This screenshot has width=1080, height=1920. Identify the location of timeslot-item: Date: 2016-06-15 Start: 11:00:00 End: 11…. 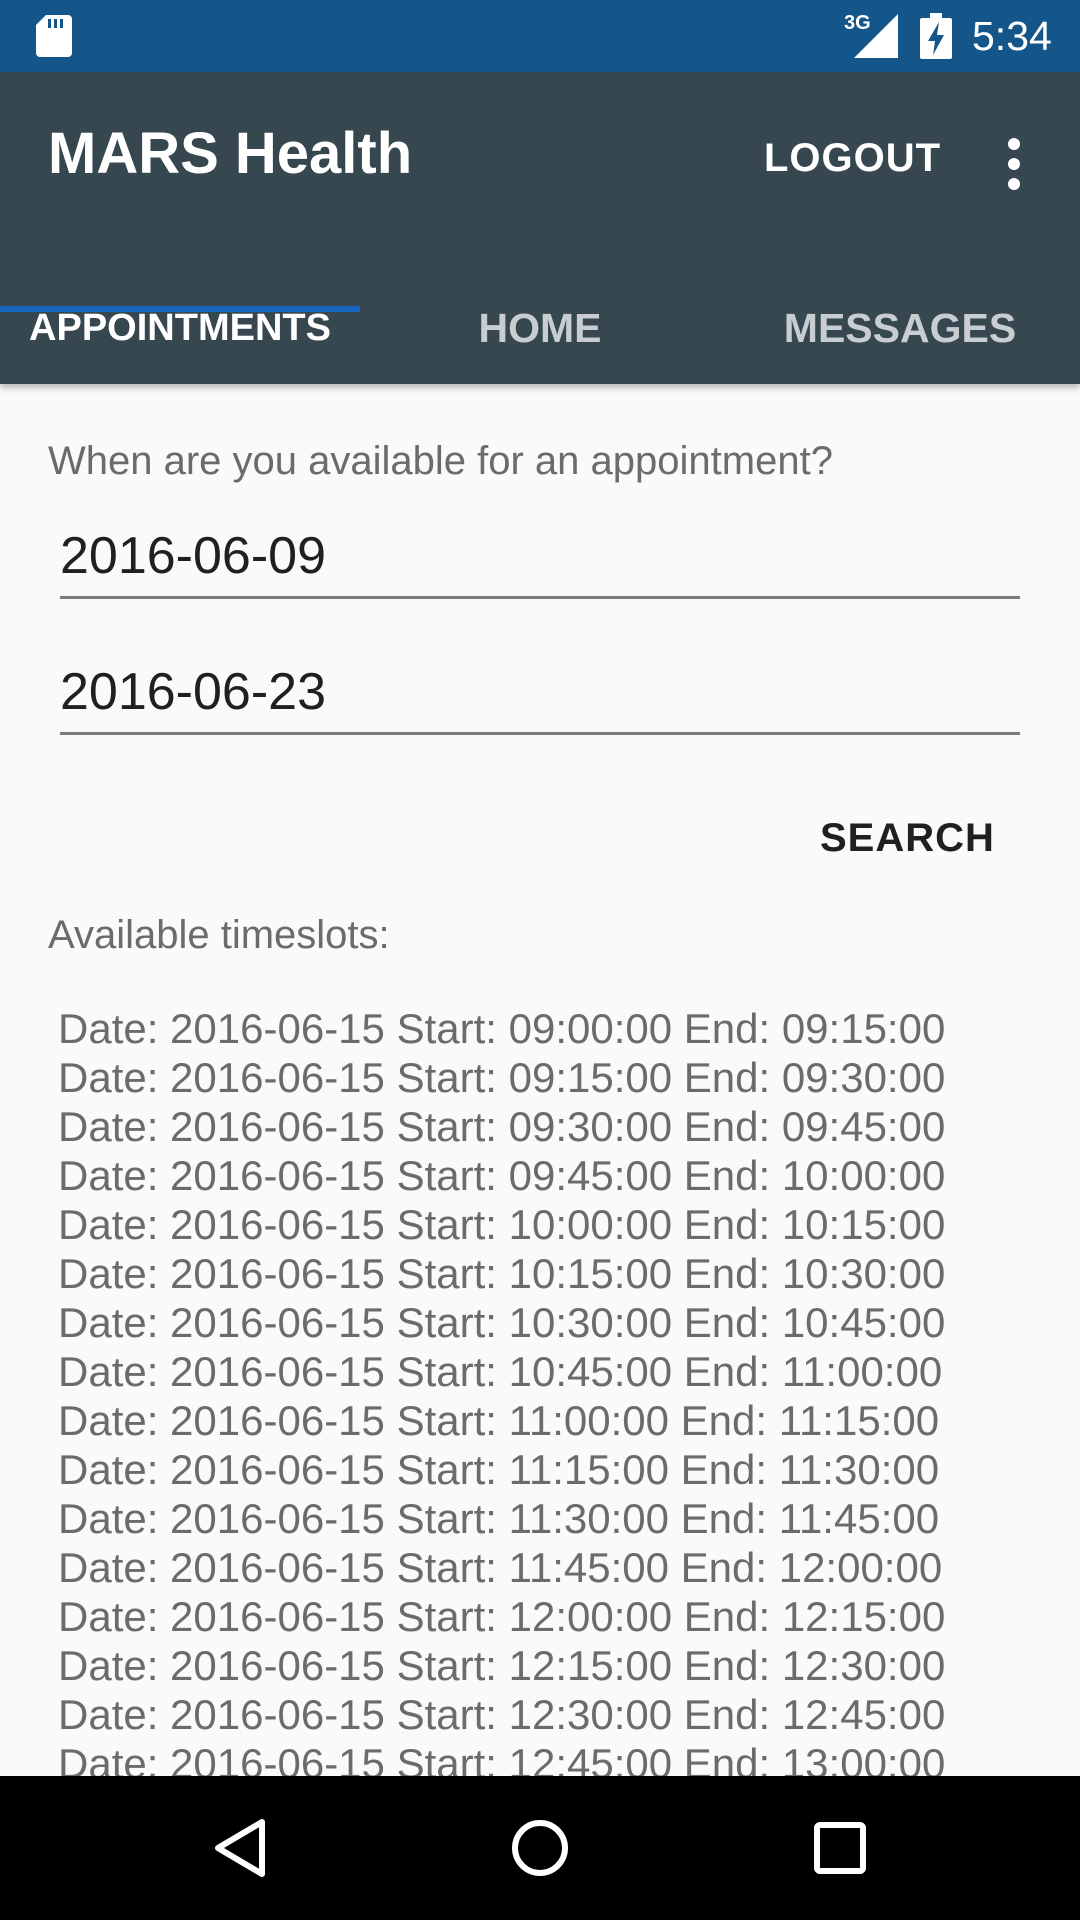
(499, 1420).